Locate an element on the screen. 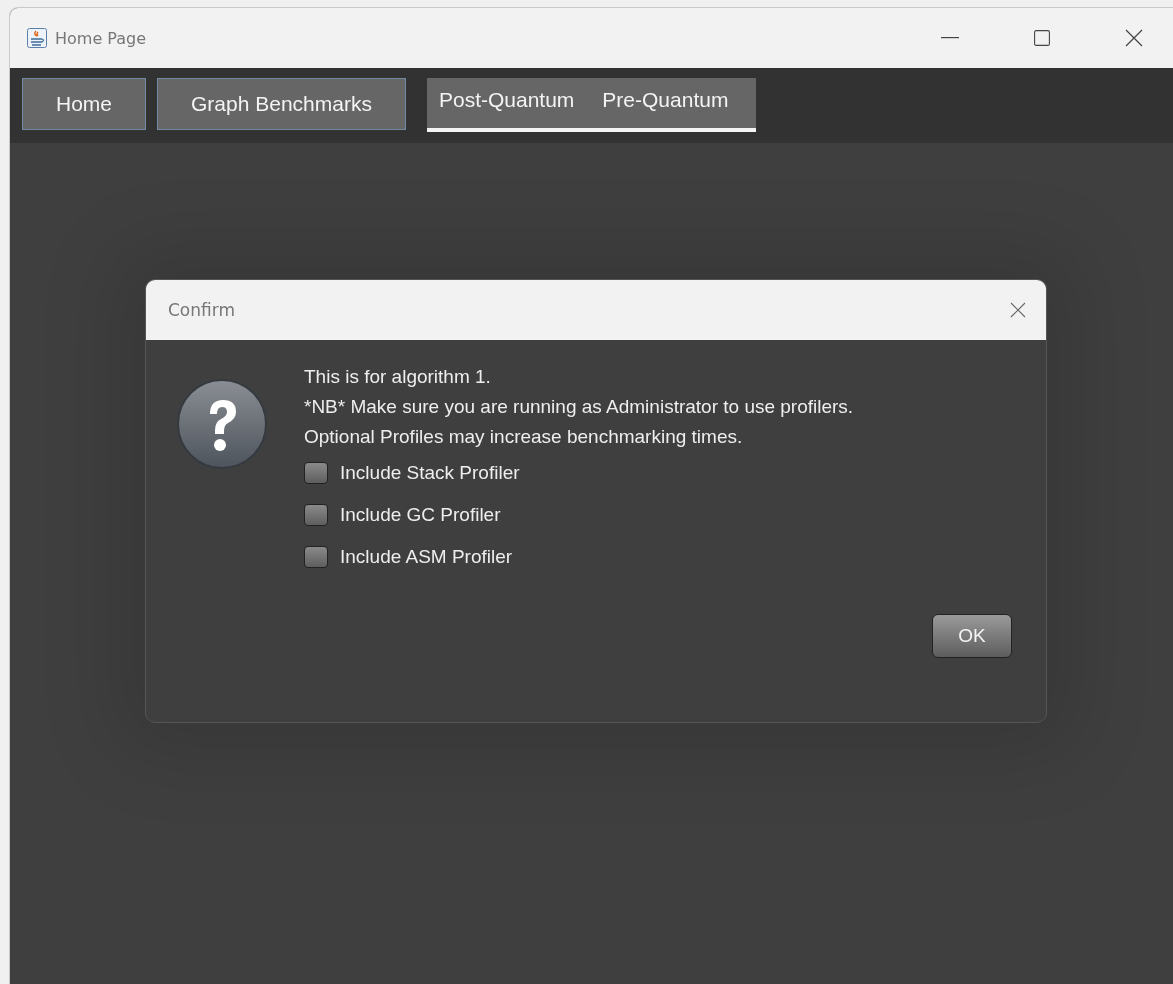 The image size is (1173, 984). checkbox-label: Include Stack Profiler is located at coordinates (430, 473).